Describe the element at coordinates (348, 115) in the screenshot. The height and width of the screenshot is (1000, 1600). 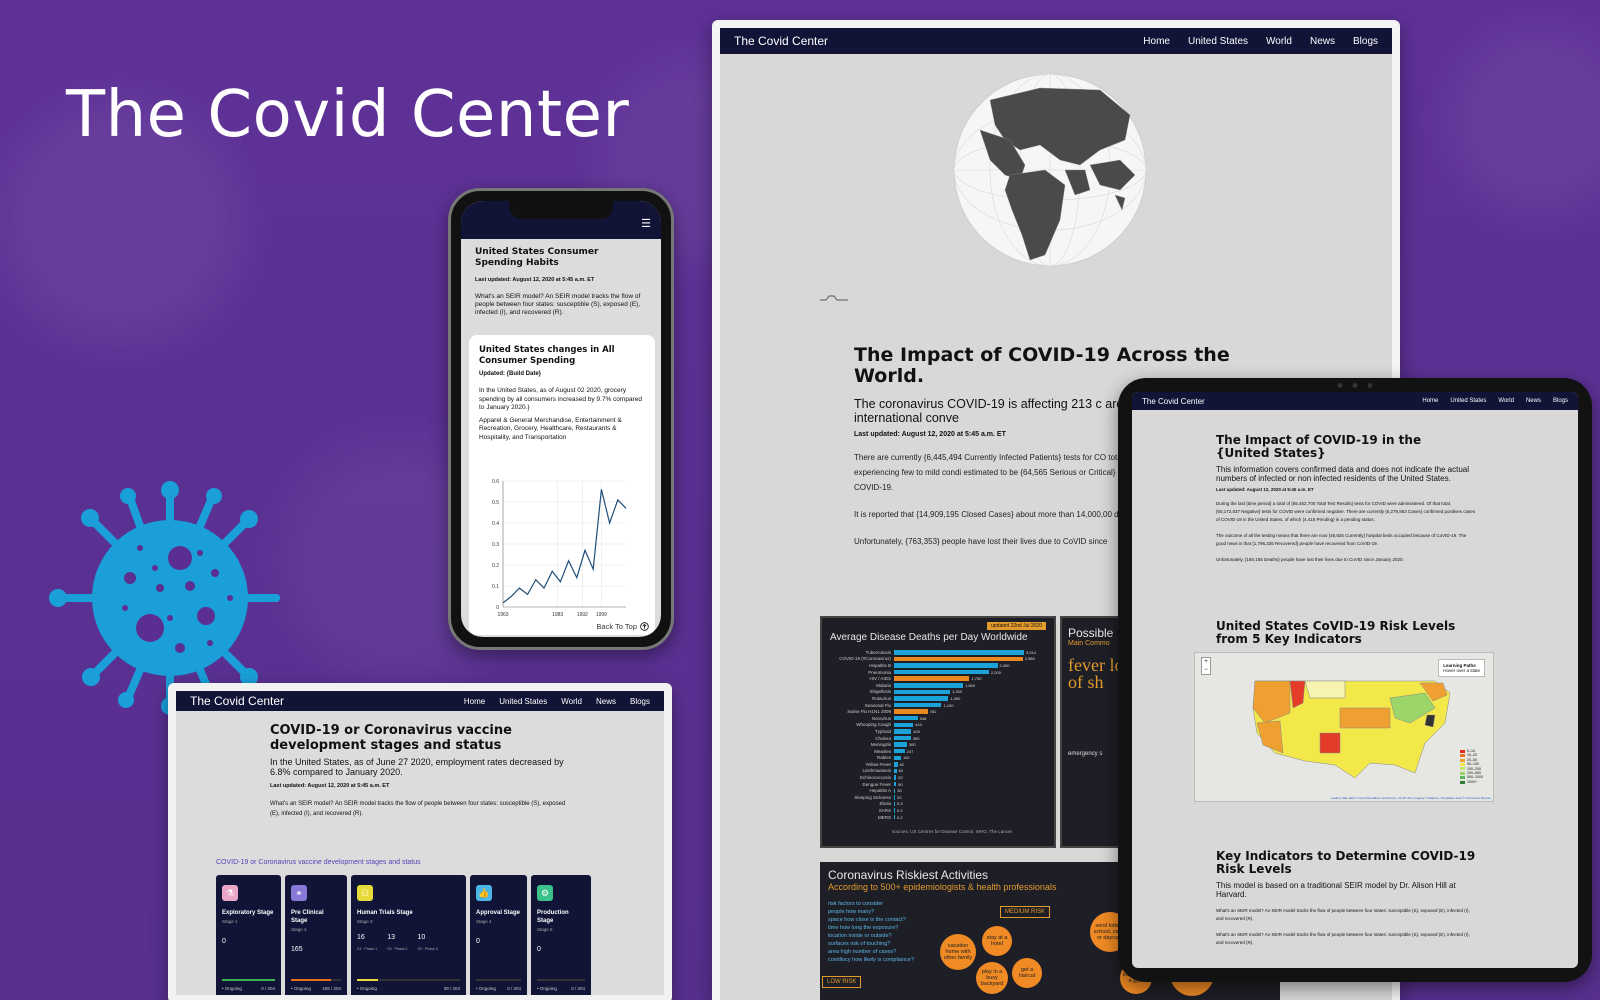
I see `hero-title: The Covid Center` at that location.